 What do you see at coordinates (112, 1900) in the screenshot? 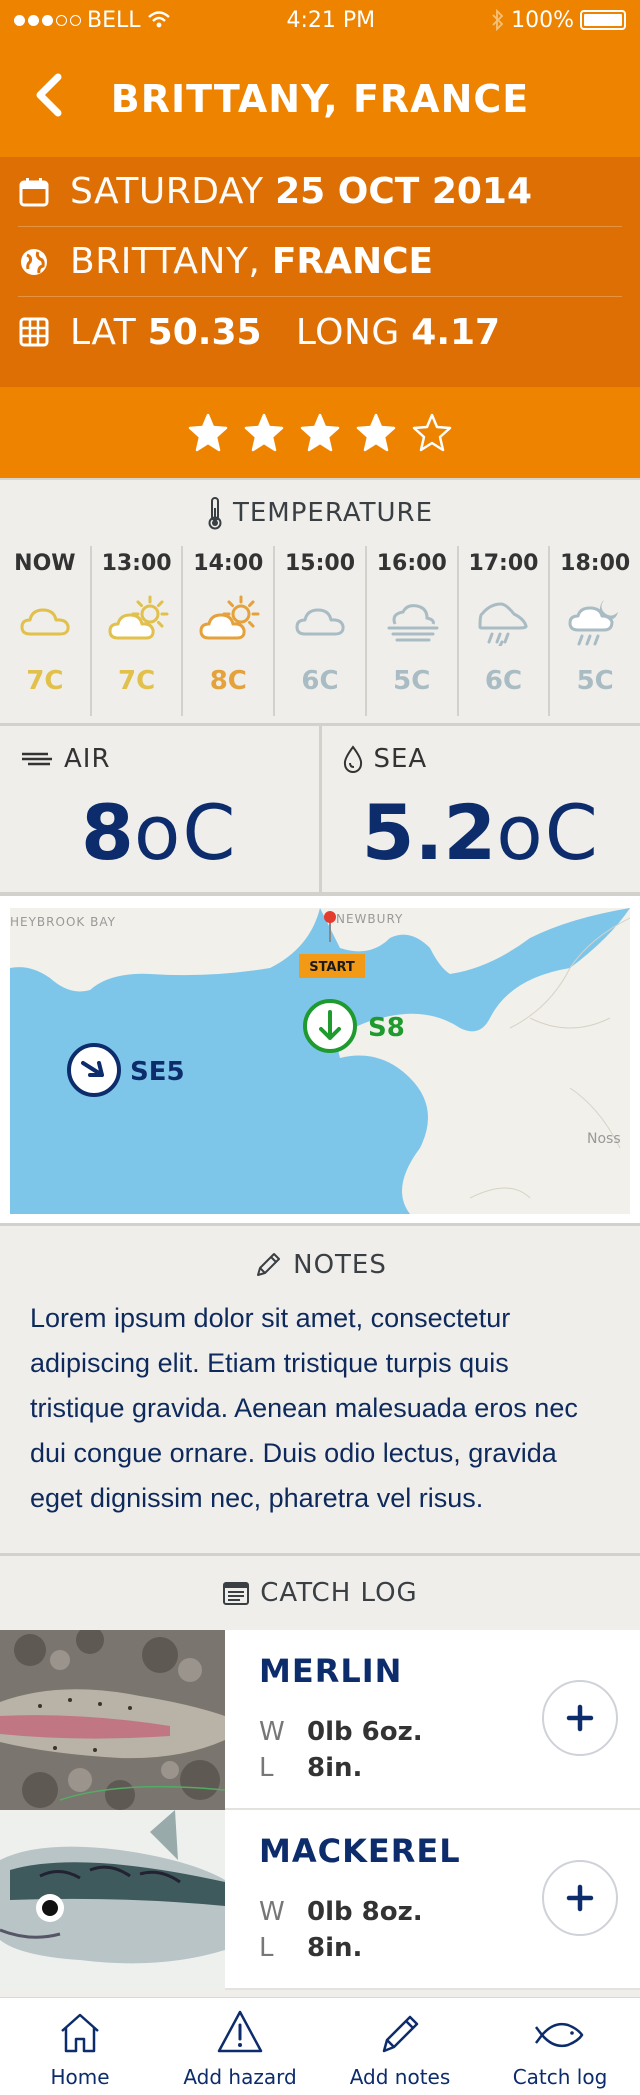
I see `mackerel-photo` at bounding box center [112, 1900].